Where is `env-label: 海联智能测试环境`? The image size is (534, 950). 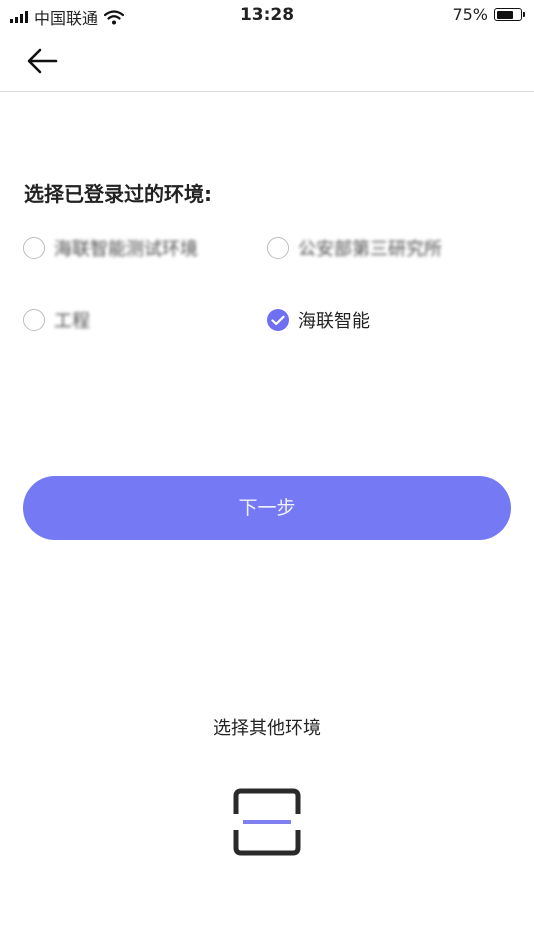
env-label: 海联智能测试环境 is located at coordinates (126, 249).